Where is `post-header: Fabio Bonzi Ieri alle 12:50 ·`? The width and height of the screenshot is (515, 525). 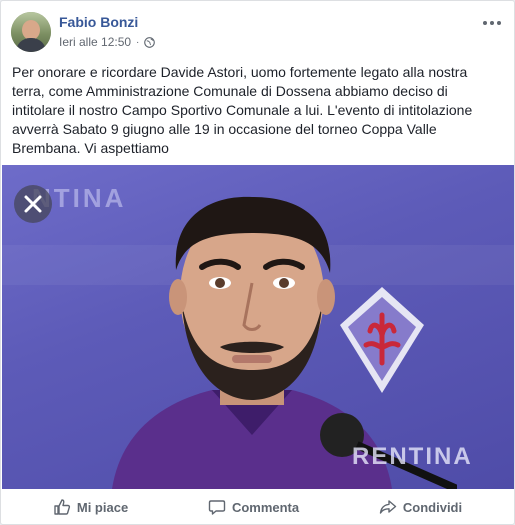 post-header: Fabio Bonzi Ieri alle 12:50 · is located at coordinates (257, 33).